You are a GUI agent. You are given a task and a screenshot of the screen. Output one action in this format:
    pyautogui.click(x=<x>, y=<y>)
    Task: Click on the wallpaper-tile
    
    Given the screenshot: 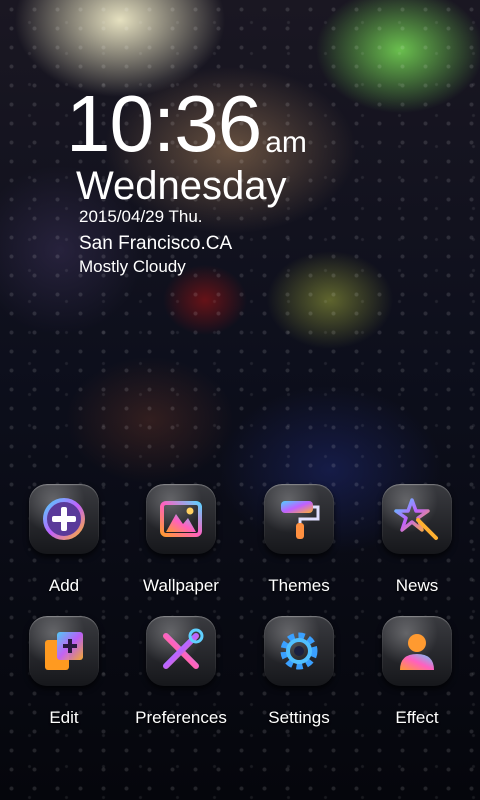 What is the action you would take?
    pyautogui.click(x=181, y=519)
    